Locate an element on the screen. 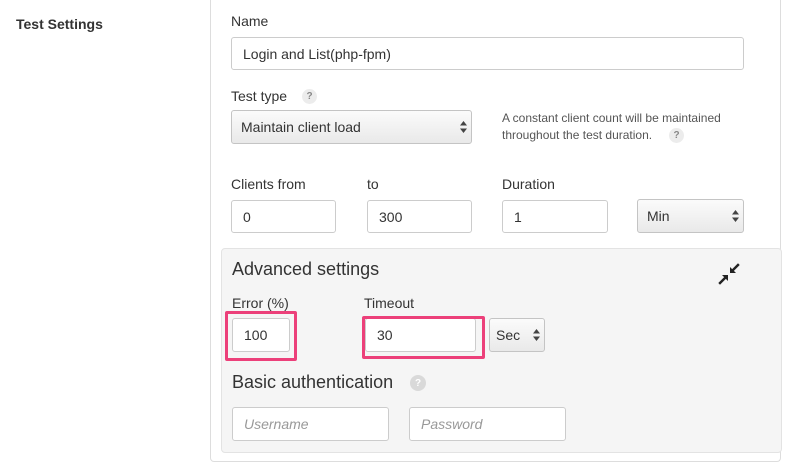  test-type-help-icon: ? is located at coordinates (309, 96).